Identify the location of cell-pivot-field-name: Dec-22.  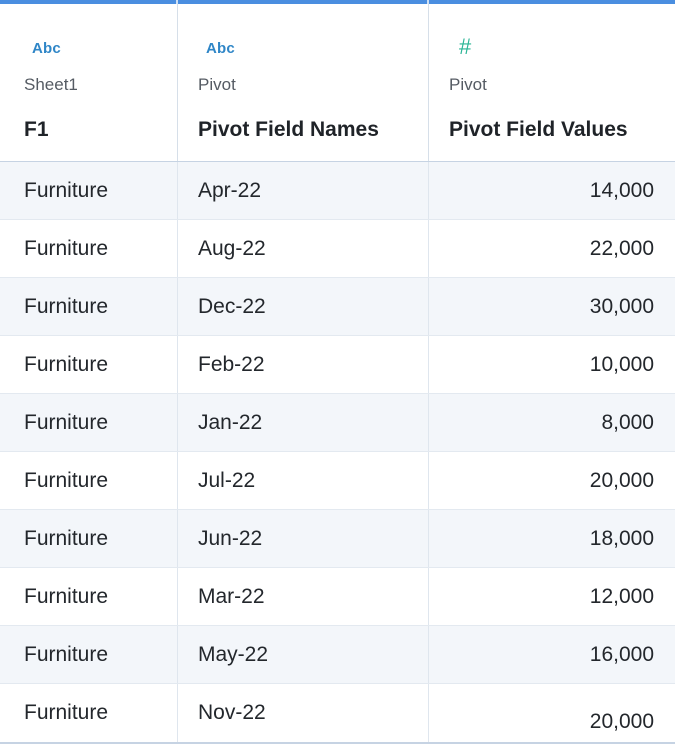
(303, 306).